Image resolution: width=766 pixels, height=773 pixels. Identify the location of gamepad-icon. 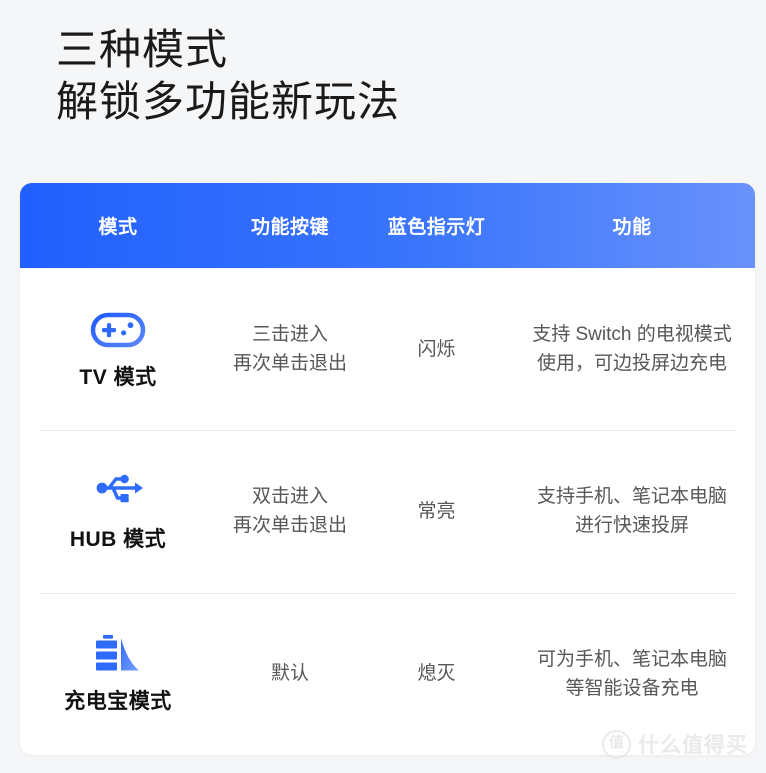
(118, 330).